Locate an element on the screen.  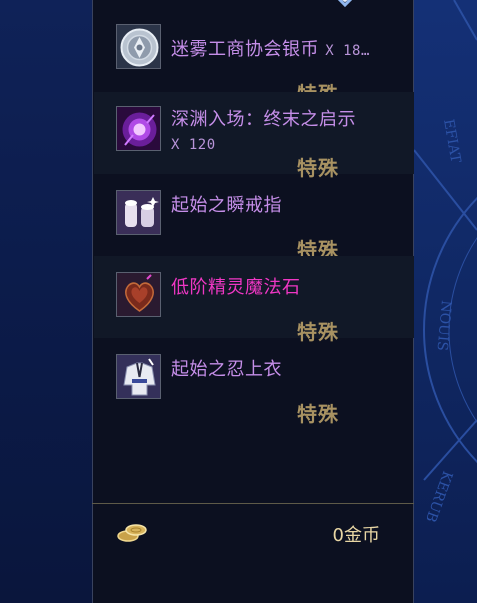
gold-coins-icon is located at coordinates (132, 533).